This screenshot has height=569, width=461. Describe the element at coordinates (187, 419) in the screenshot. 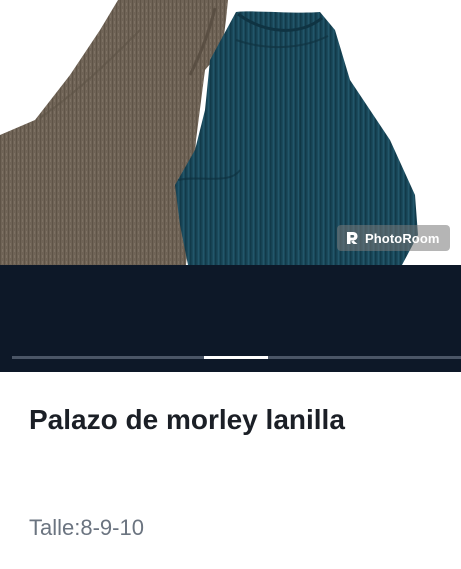

I see `product-title: Palazo de morley lanilla` at that location.